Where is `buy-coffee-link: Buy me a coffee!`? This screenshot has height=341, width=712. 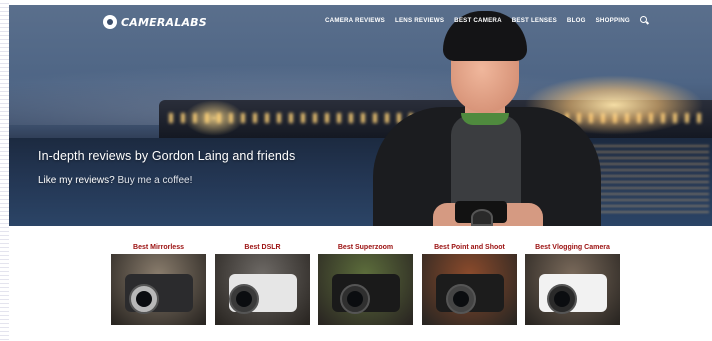 buy-coffee-link: Buy me a coffee! is located at coordinates (154, 180).